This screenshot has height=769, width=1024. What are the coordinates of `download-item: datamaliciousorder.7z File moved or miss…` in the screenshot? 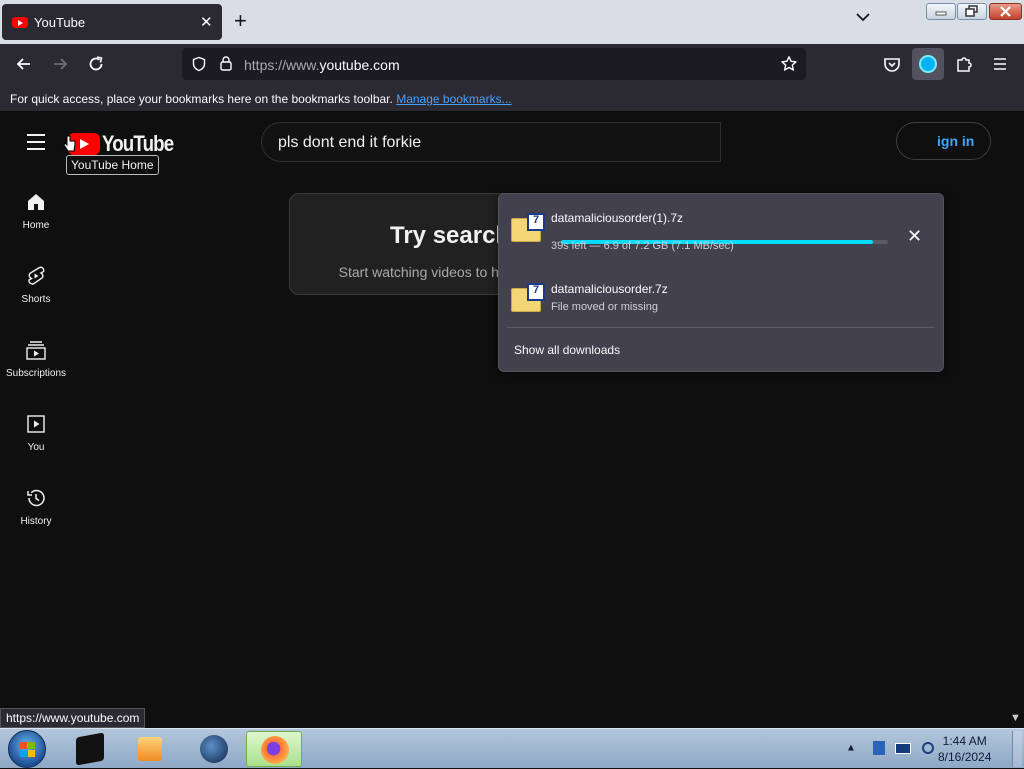 It's located at (721, 304).